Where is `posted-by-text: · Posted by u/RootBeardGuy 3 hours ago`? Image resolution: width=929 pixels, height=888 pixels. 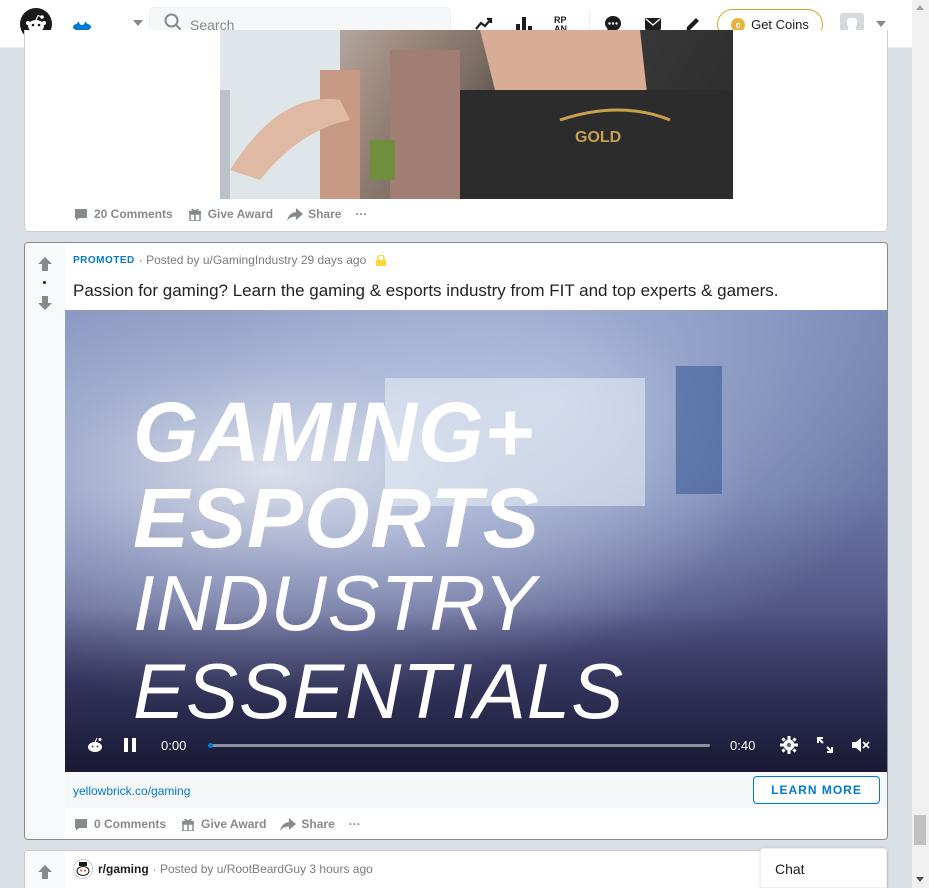 posted-by-text: · Posted by u/RootBeardGuy 3 hours ago is located at coordinates (263, 869).